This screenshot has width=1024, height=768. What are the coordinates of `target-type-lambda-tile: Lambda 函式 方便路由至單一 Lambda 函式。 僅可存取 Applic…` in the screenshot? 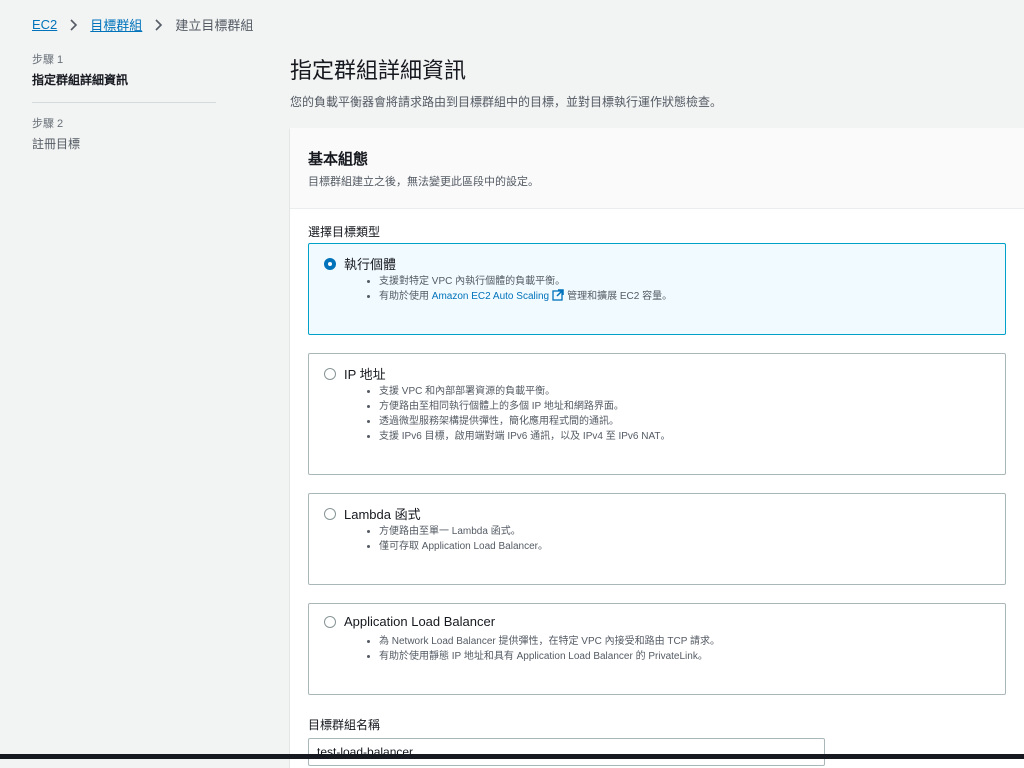 It's located at (657, 539).